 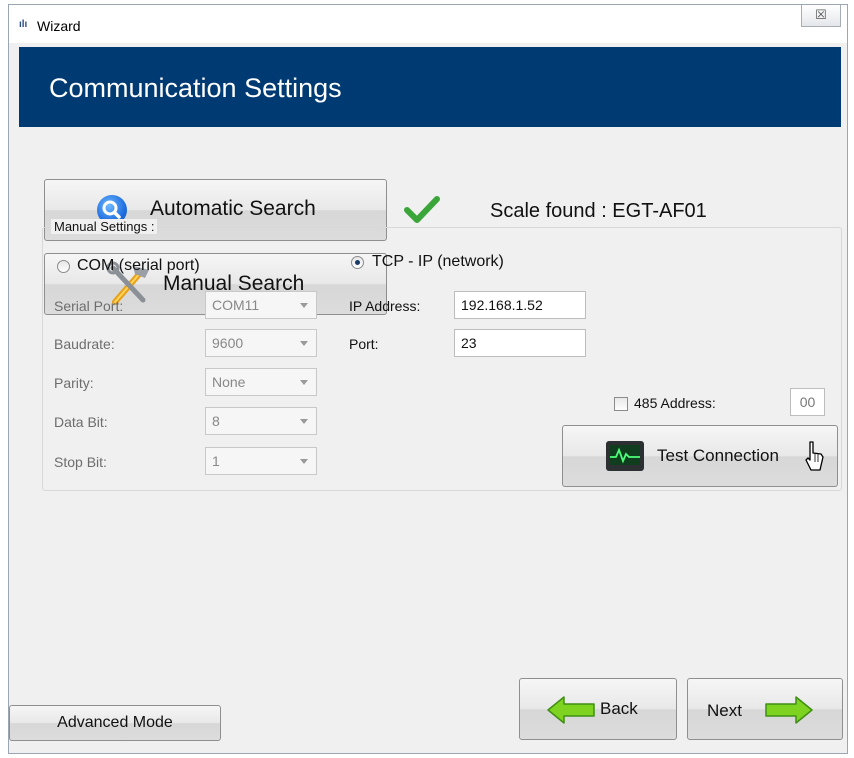 What do you see at coordinates (357, 262) in the screenshot?
I see `tcp-radio` at bounding box center [357, 262].